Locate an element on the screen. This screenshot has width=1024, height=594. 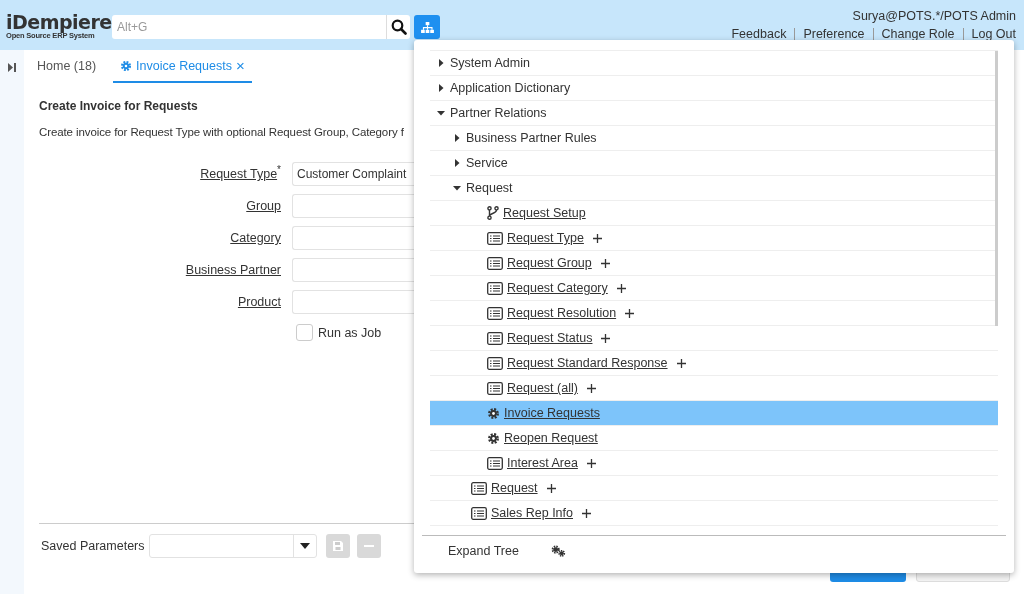
saved-parameters-label: Saved Parameters is located at coordinates (93, 545).